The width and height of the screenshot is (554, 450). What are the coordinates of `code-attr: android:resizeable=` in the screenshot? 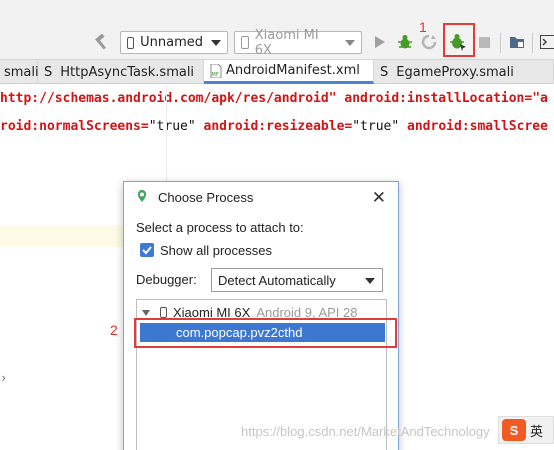 It's located at (274, 126).